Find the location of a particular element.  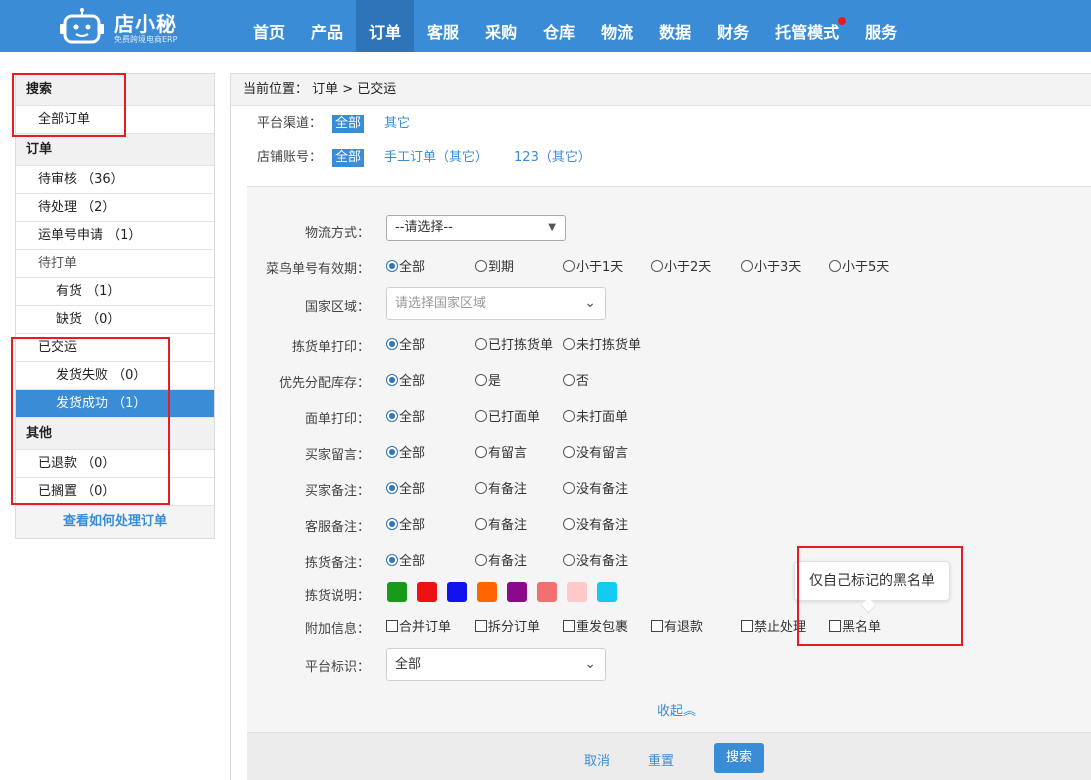

pick-note-all: 全部 is located at coordinates (405, 559).